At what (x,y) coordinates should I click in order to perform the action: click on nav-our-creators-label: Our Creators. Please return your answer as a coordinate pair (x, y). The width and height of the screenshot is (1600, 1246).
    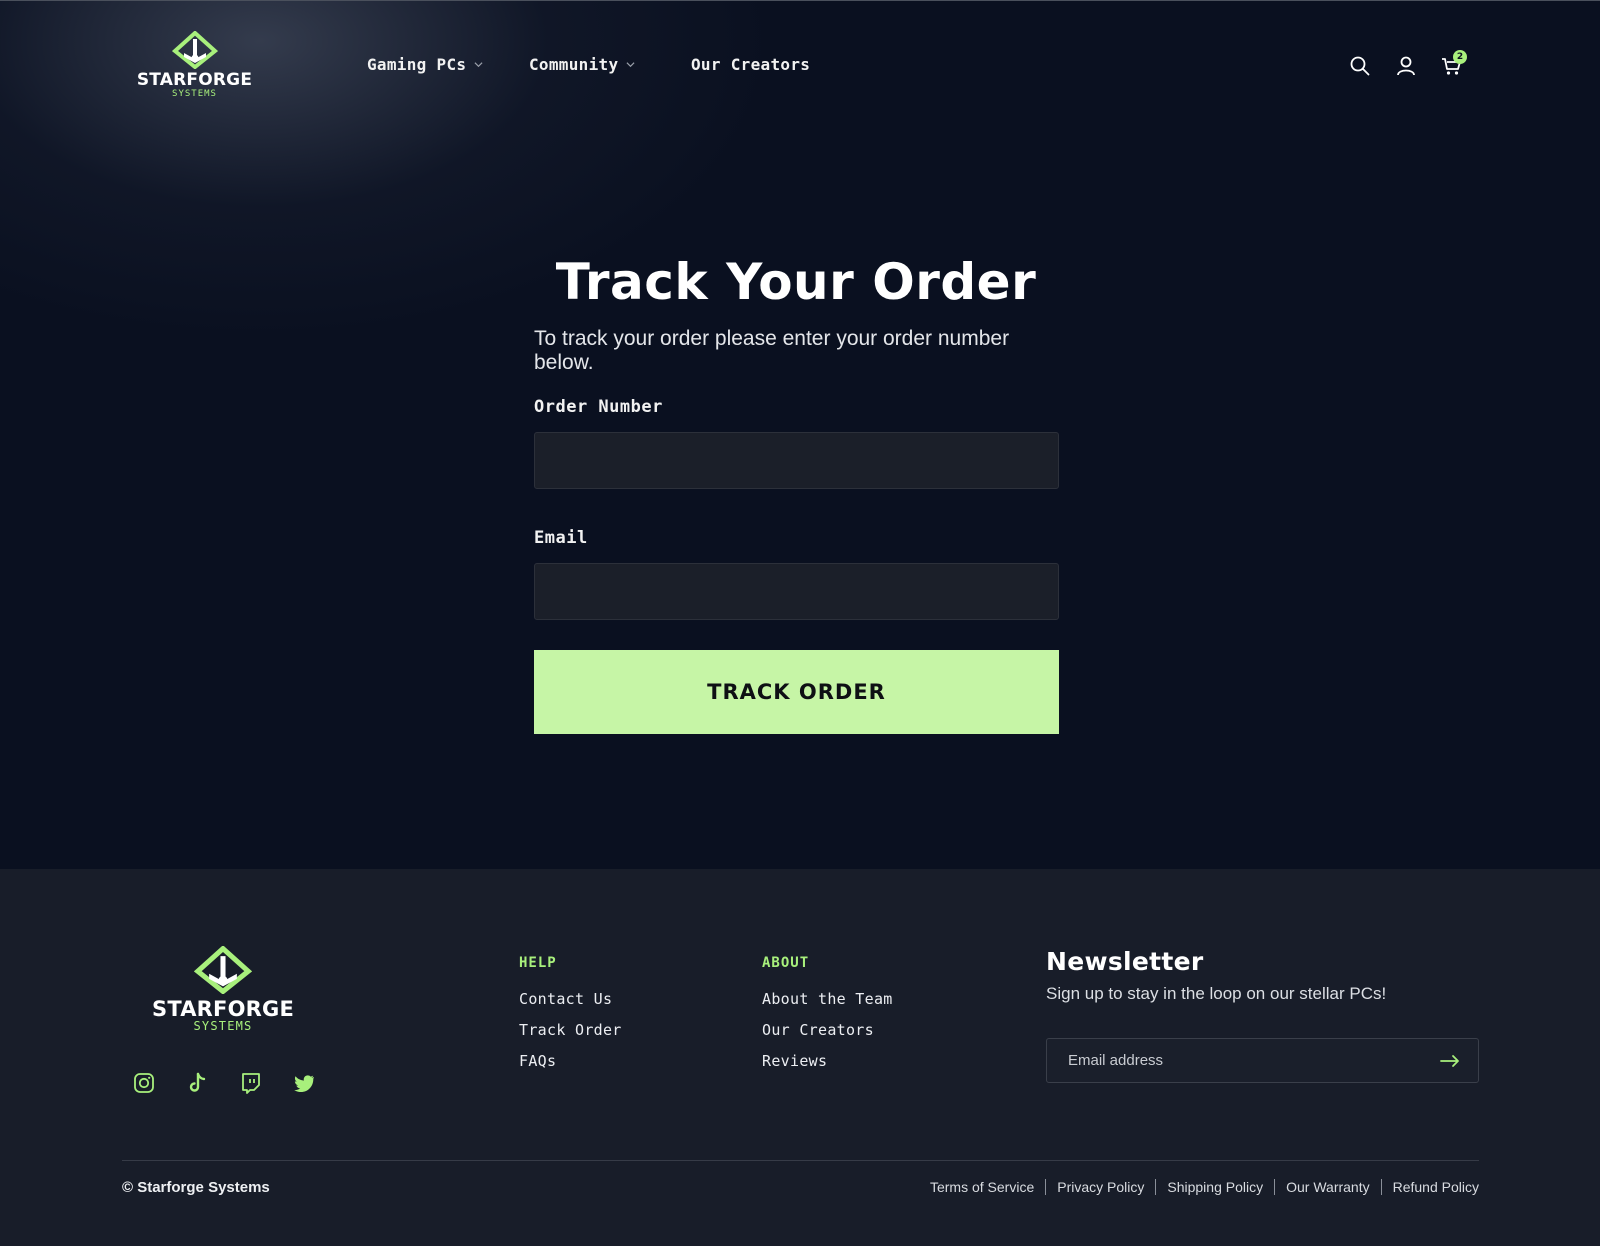
    Looking at the image, I should click on (751, 64).